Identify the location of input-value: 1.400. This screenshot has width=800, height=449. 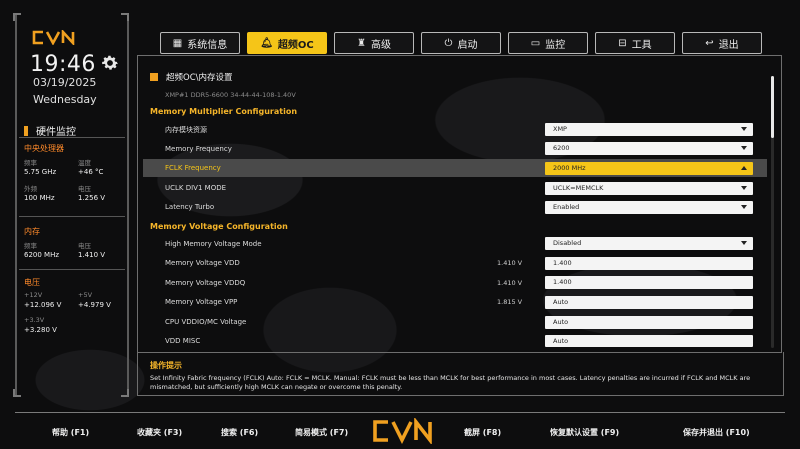
(562, 282).